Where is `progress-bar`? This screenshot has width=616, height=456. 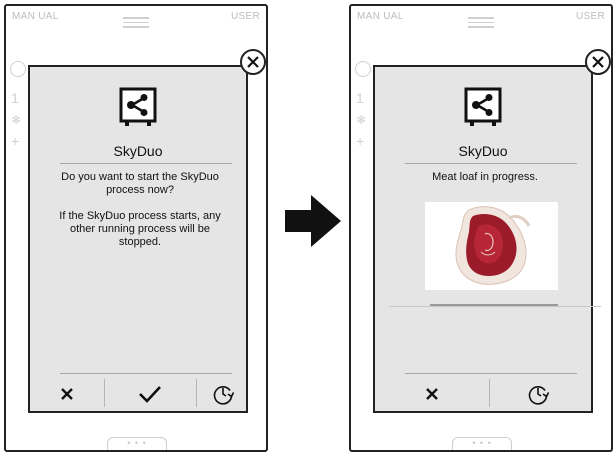
progress-bar is located at coordinates (494, 305).